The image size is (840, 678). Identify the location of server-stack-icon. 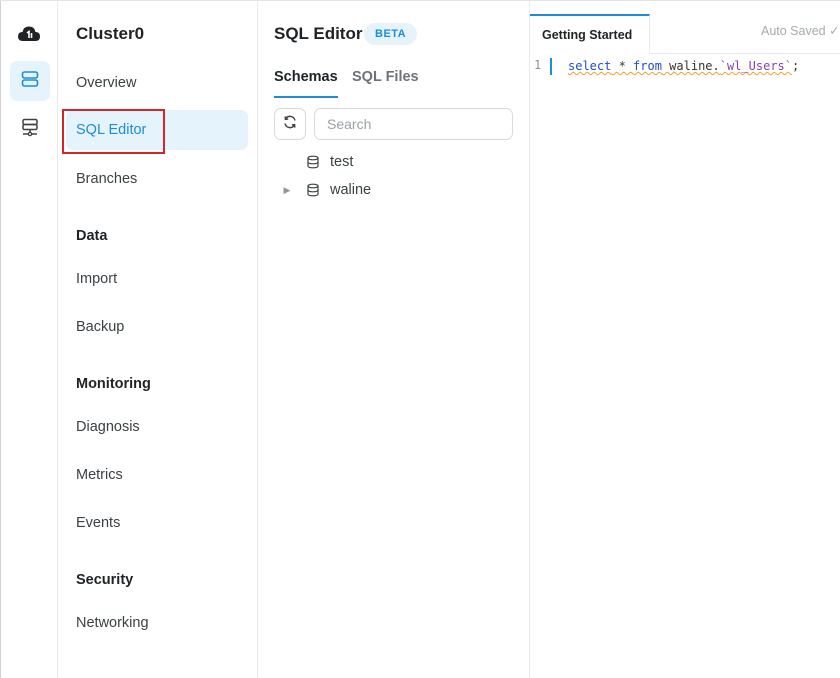
(30, 81).